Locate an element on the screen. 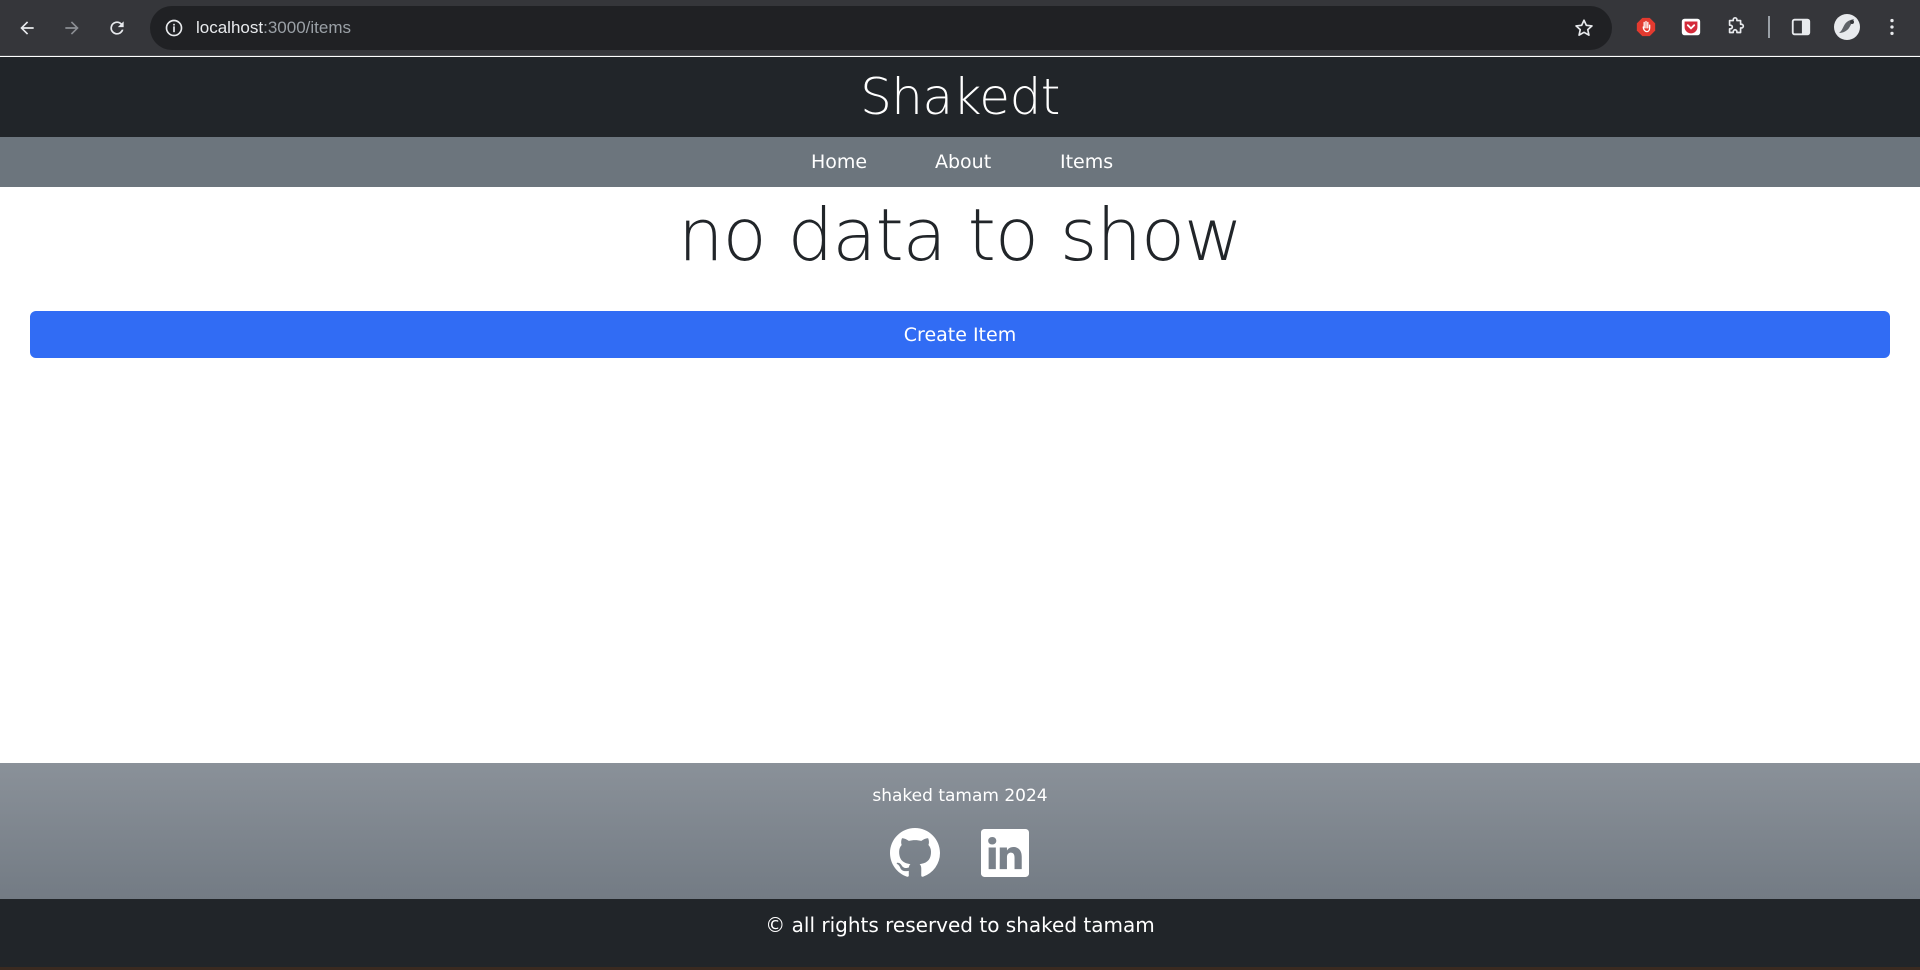 Image resolution: width=1920 pixels, height=970 pixels. nav-link-about: About is located at coordinates (963, 162).